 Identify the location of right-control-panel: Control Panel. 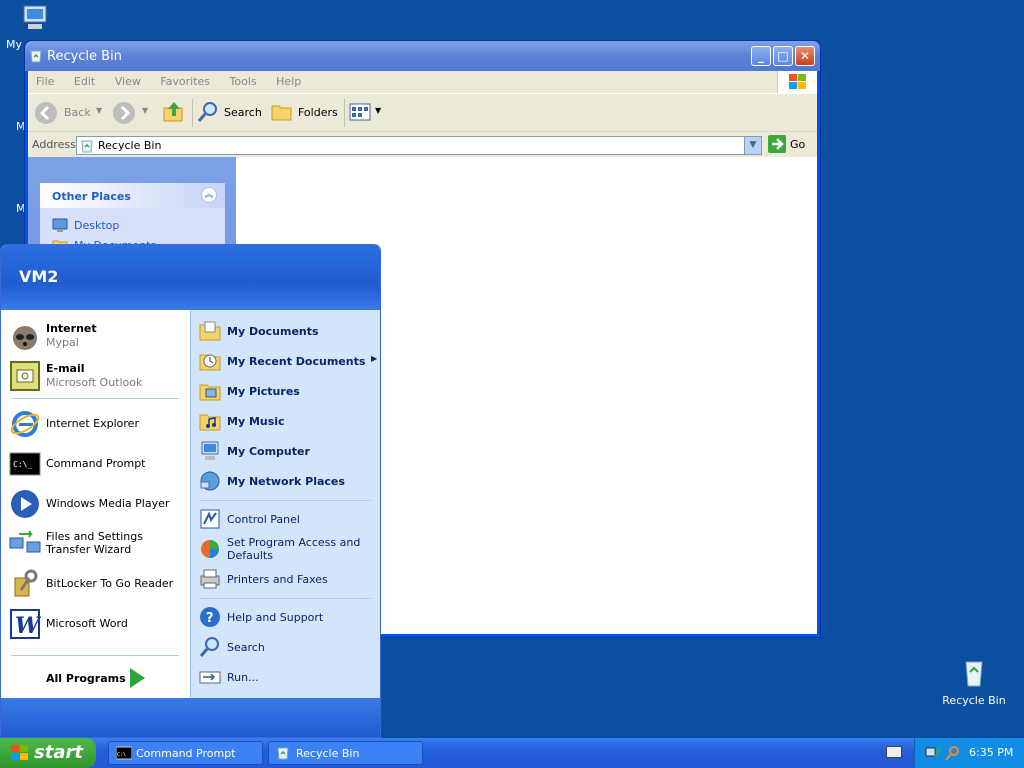
(288, 518).